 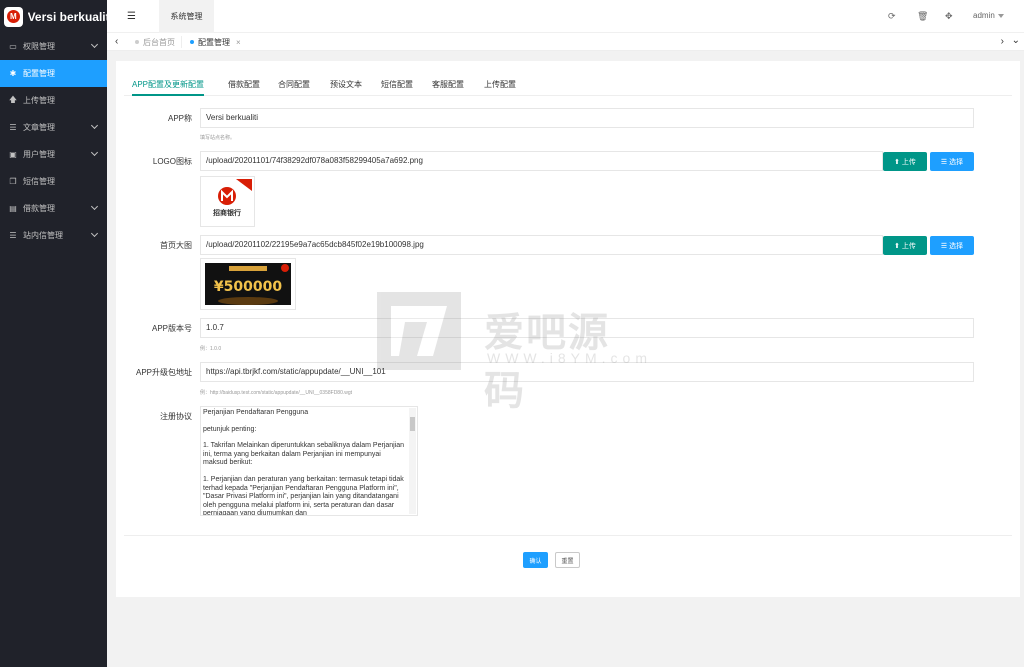 I want to click on logo-preview: 招商银行, so click(x=227, y=201).